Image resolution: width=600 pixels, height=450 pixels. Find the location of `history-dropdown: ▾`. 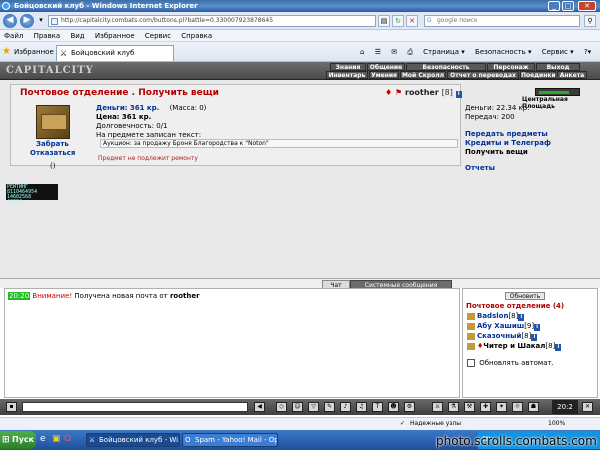

history-dropdown: ▾ is located at coordinates (41, 21).